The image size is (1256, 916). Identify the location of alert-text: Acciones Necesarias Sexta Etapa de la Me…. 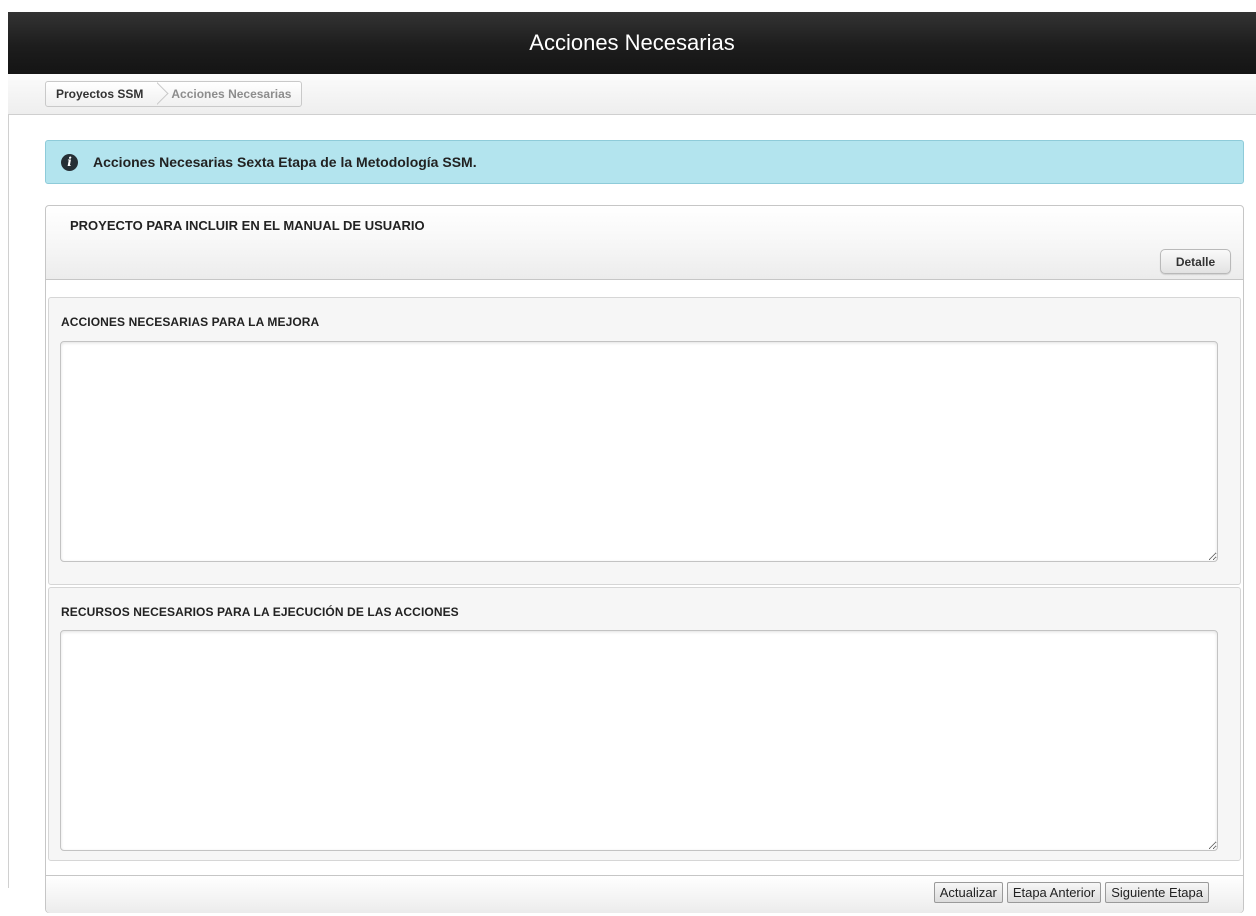
(285, 162).